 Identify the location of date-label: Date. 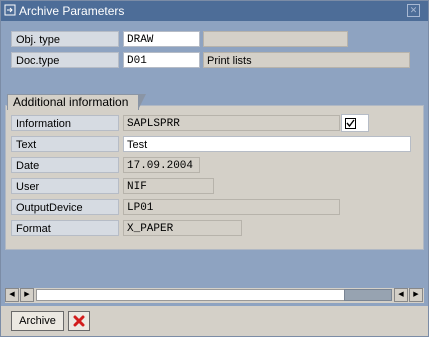
(65, 165).